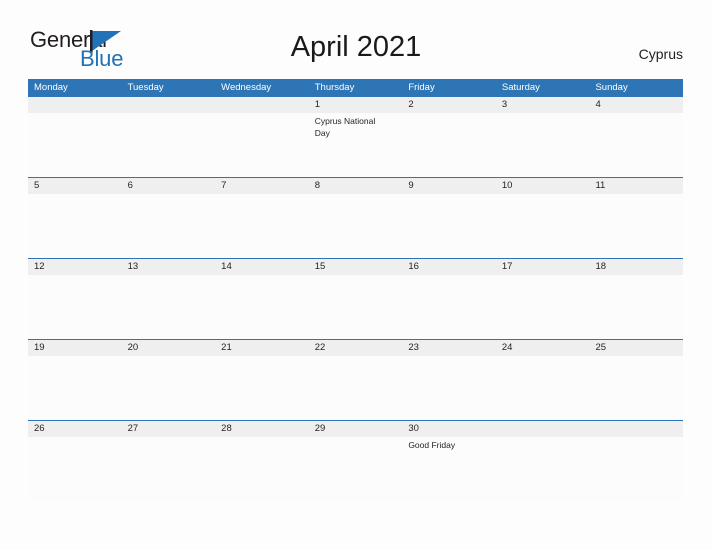 The width and height of the screenshot is (712, 550). Describe the element at coordinates (636, 136) in the screenshot. I see `day-cell: 4` at that location.